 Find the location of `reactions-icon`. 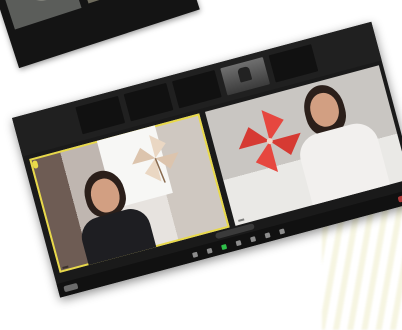

reactions-icon is located at coordinates (281, 231).